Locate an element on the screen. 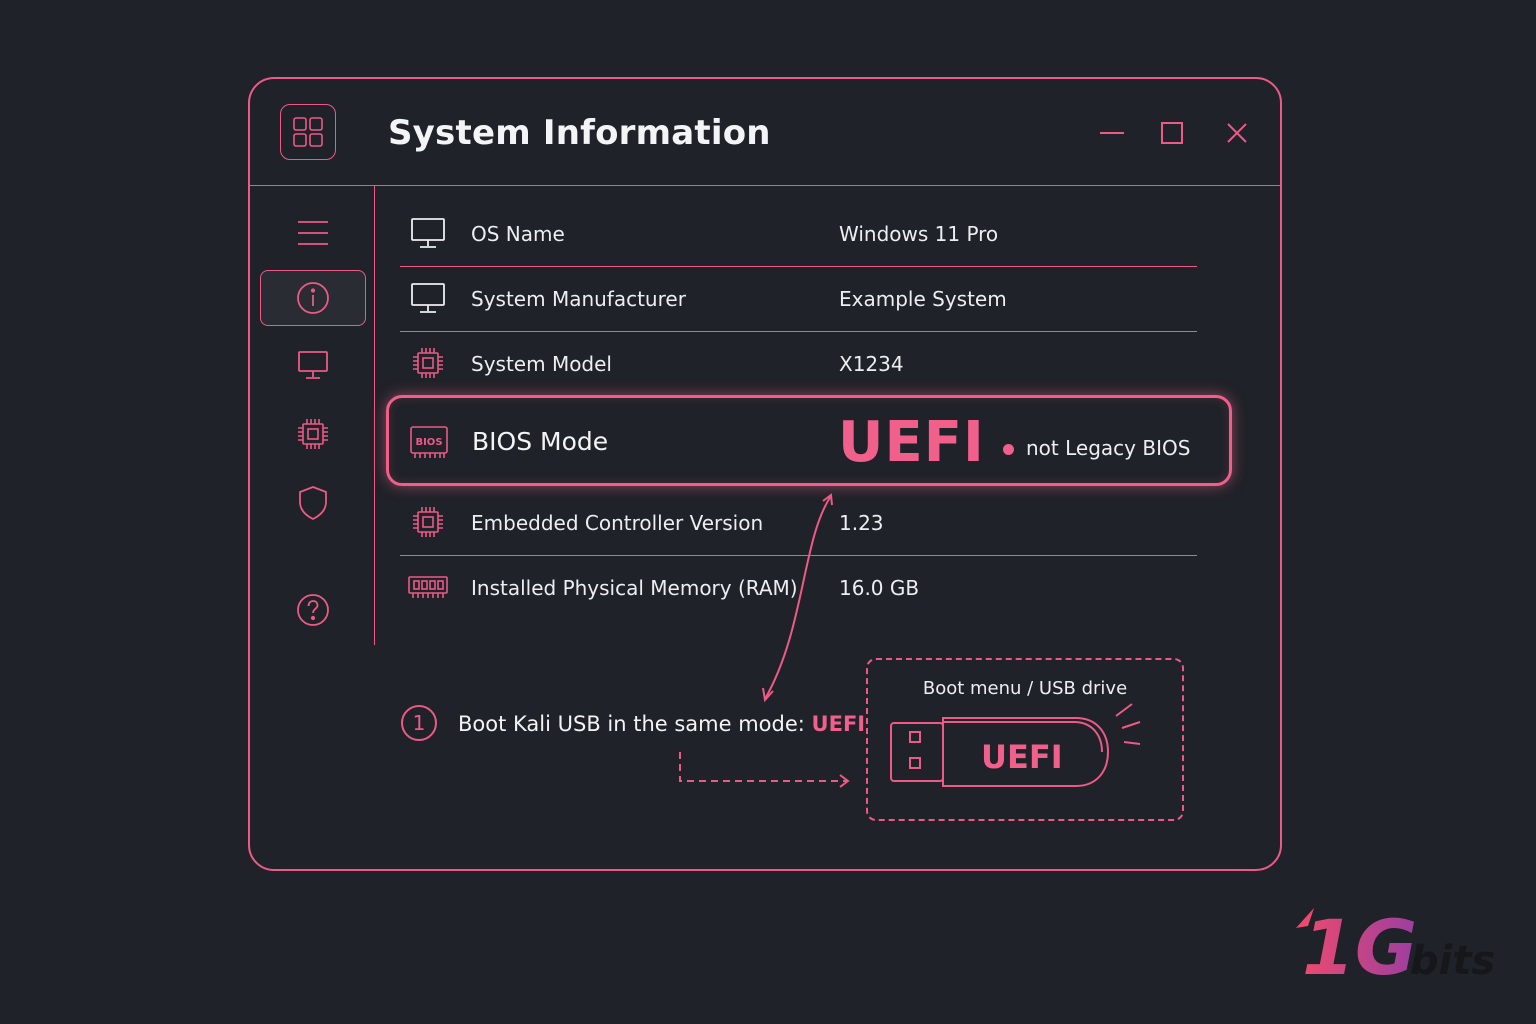 Image resolution: width=1536 pixels, height=1024 pixels. row-label: Installed Physical Memory (RAM) is located at coordinates (634, 588).